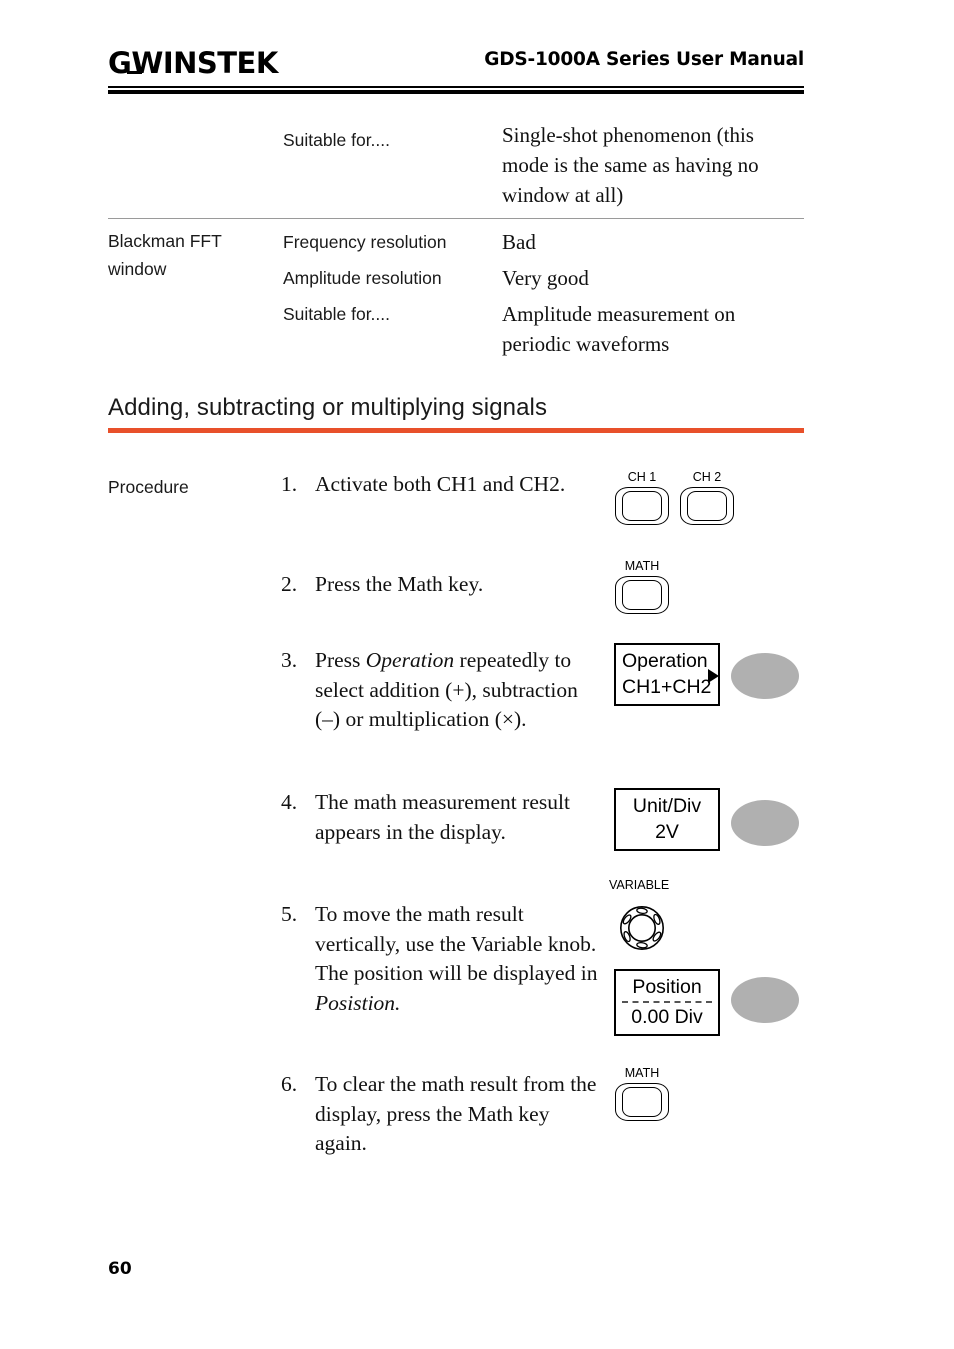 This screenshot has height=1349, width=954. What do you see at coordinates (165, 255) in the screenshot?
I see `table-cell-category: Blackman FFT window` at bounding box center [165, 255].